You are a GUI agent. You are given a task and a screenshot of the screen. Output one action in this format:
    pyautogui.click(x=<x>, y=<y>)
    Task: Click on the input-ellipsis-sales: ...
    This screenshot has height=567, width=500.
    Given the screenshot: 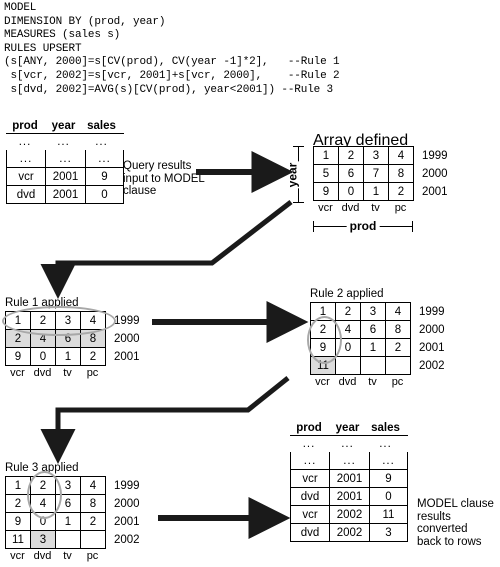 What is the action you would take?
    pyautogui.click(x=101, y=142)
    